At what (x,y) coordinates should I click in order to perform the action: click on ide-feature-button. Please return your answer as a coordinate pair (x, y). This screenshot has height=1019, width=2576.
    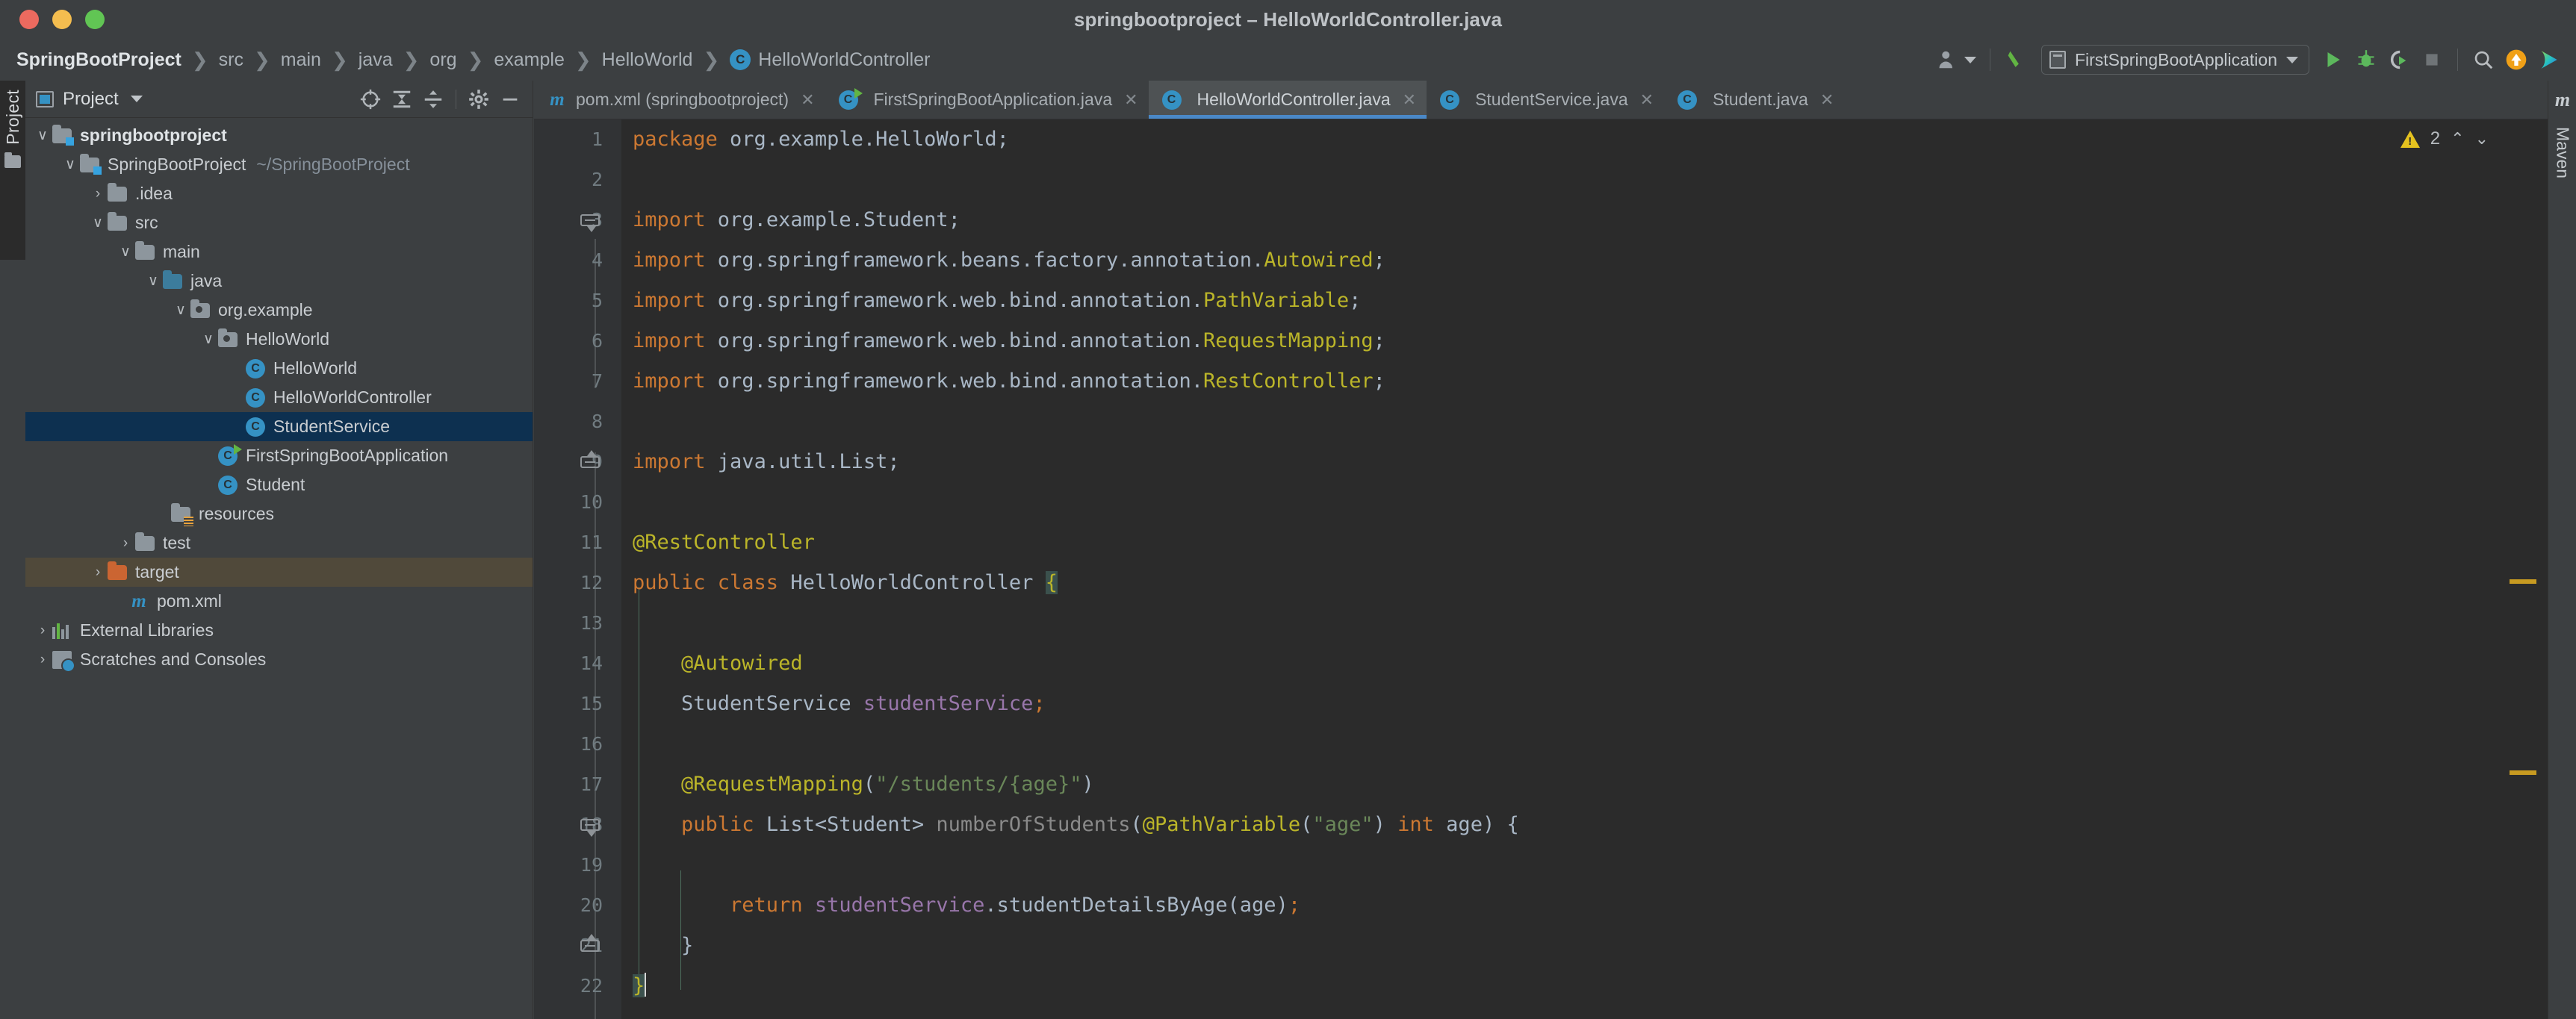
    Looking at the image, I should click on (2549, 59).